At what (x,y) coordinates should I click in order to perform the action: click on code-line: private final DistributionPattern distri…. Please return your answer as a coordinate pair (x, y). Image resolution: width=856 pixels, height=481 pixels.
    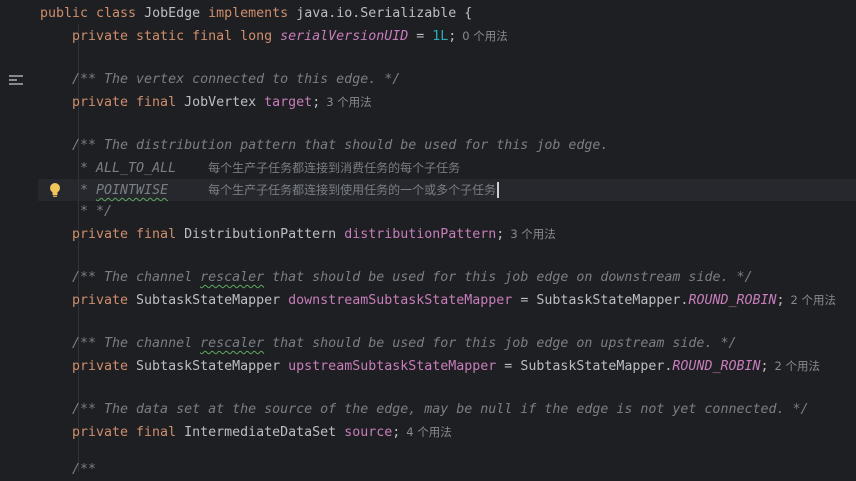
    Looking at the image, I should click on (314, 234).